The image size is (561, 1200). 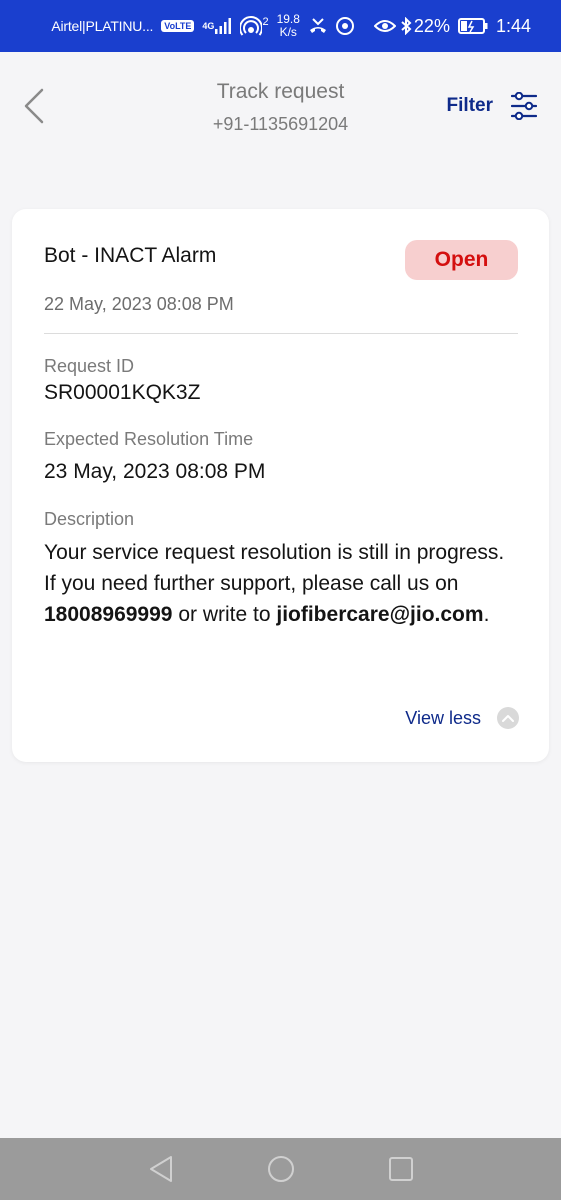 What do you see at coordinates (149, 439) in the screenshot?
I see `resolution-time-label: Expected Resolution Time` at bounding box center [149, 439].